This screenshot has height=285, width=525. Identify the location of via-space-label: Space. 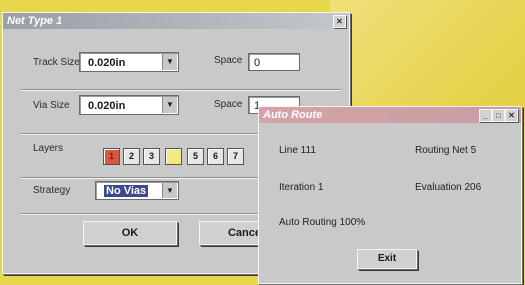
(228, 104).